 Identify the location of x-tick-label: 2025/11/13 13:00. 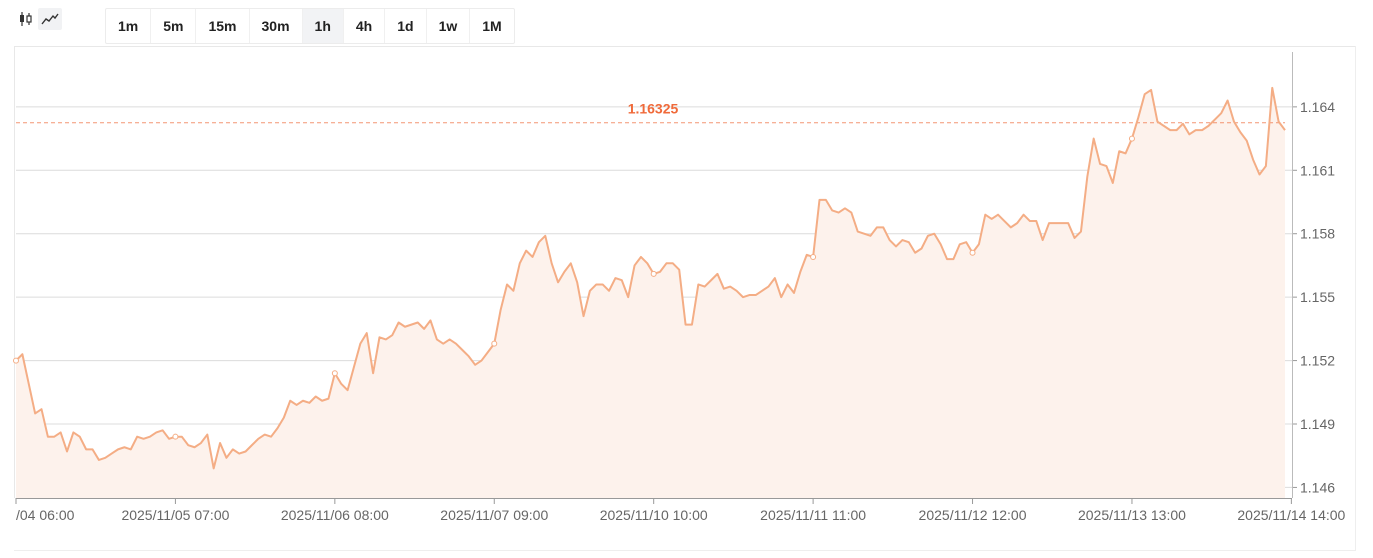
(1132, 515).